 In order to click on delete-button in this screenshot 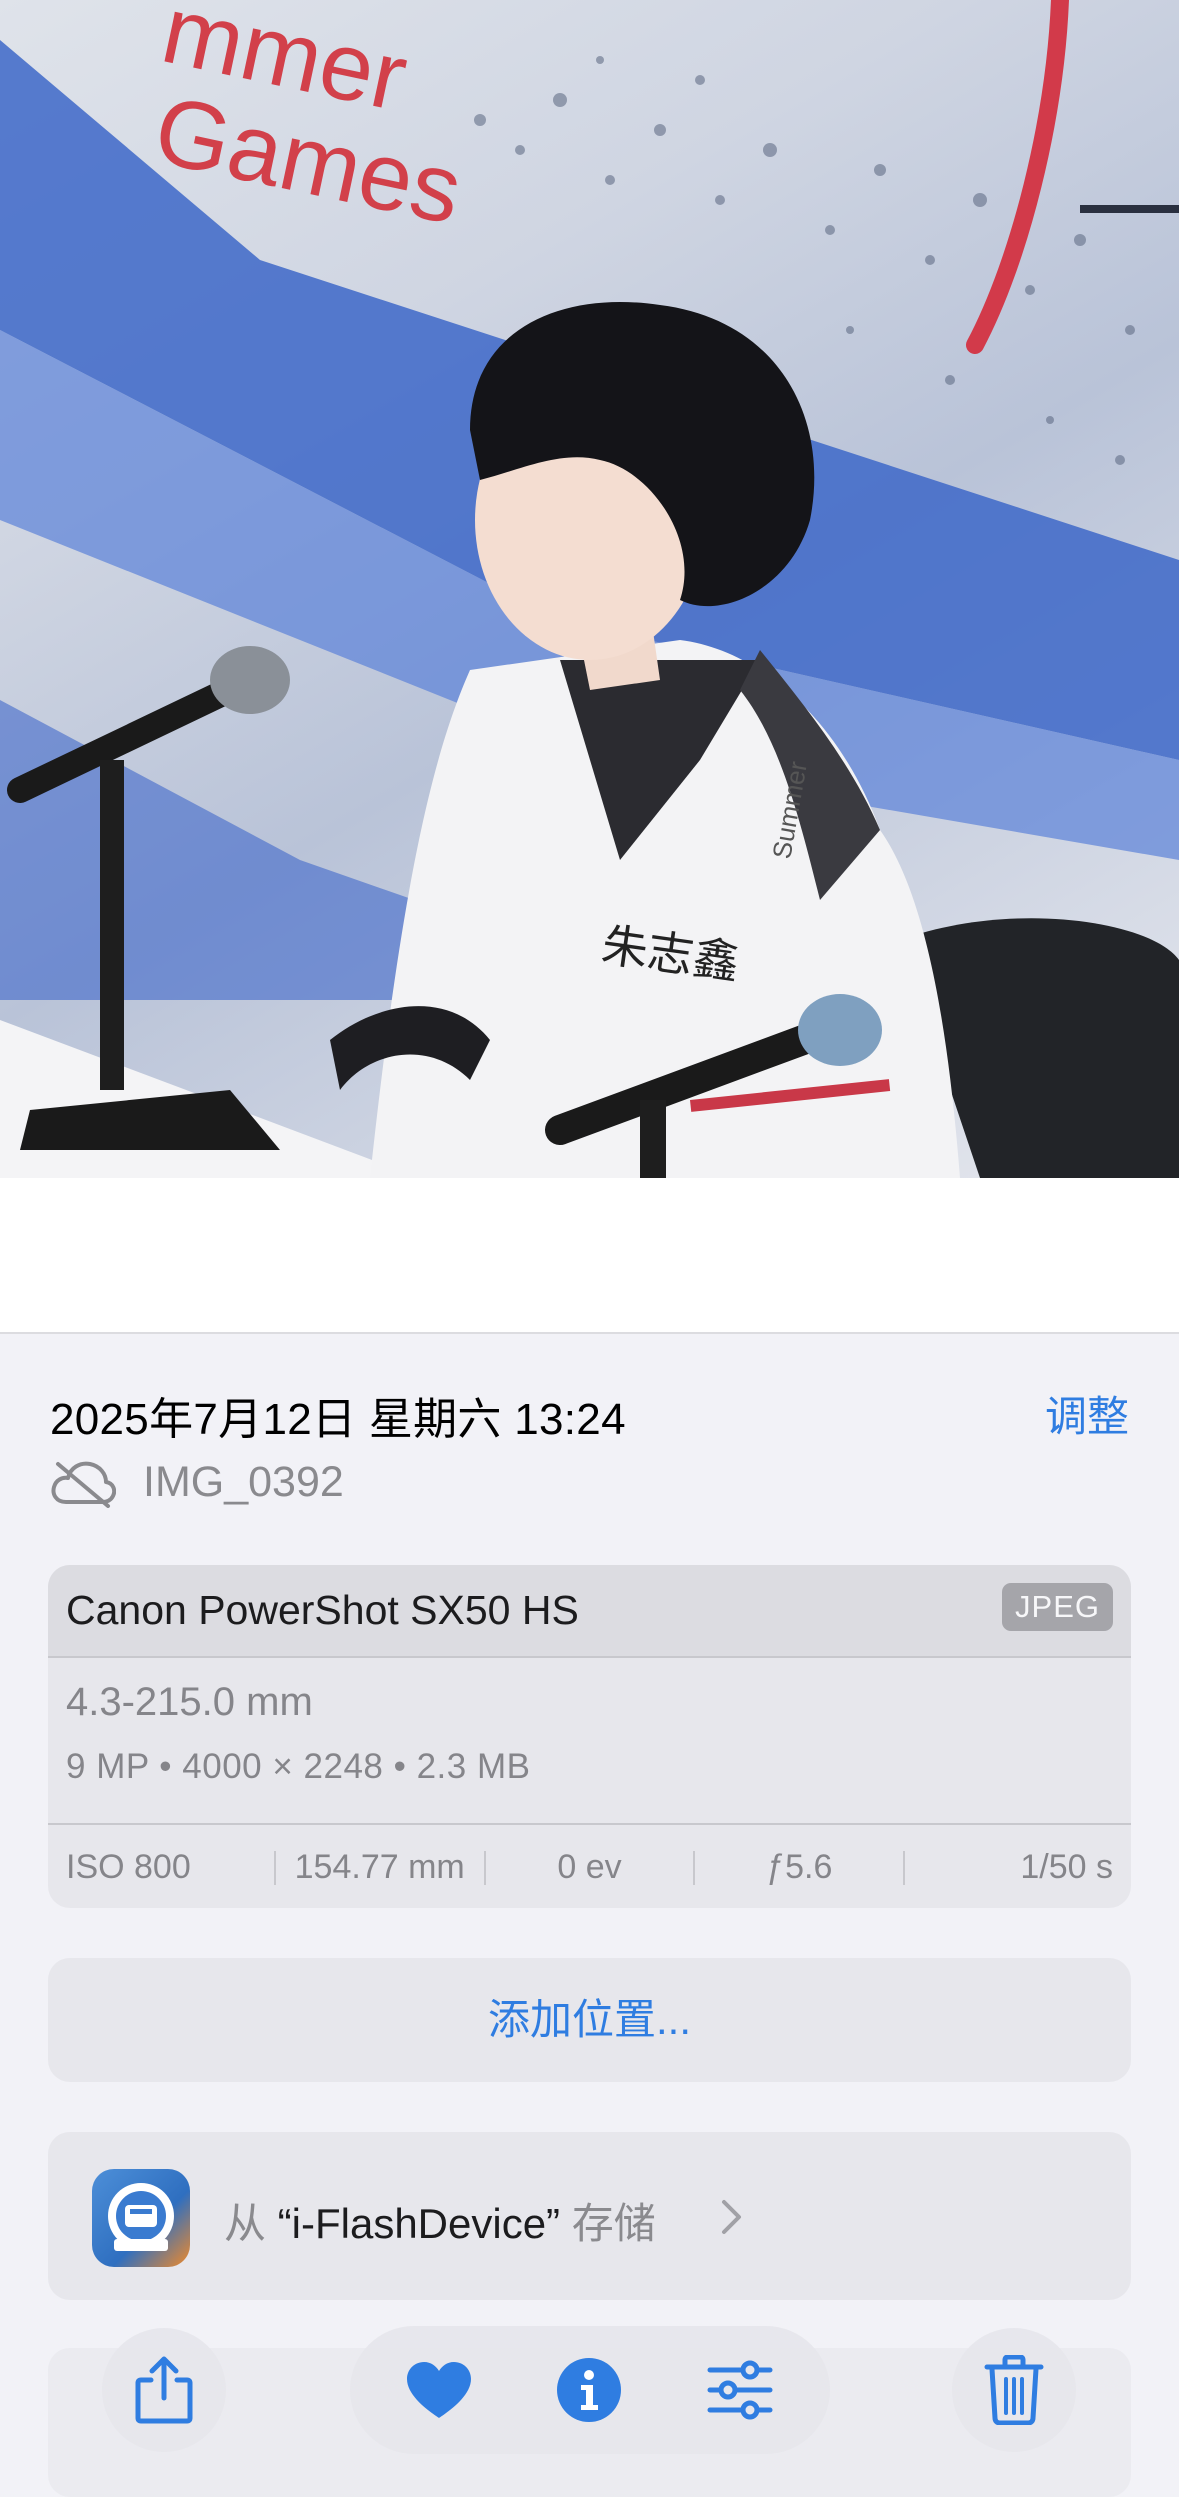, I will do `click(1014, 2390)`.